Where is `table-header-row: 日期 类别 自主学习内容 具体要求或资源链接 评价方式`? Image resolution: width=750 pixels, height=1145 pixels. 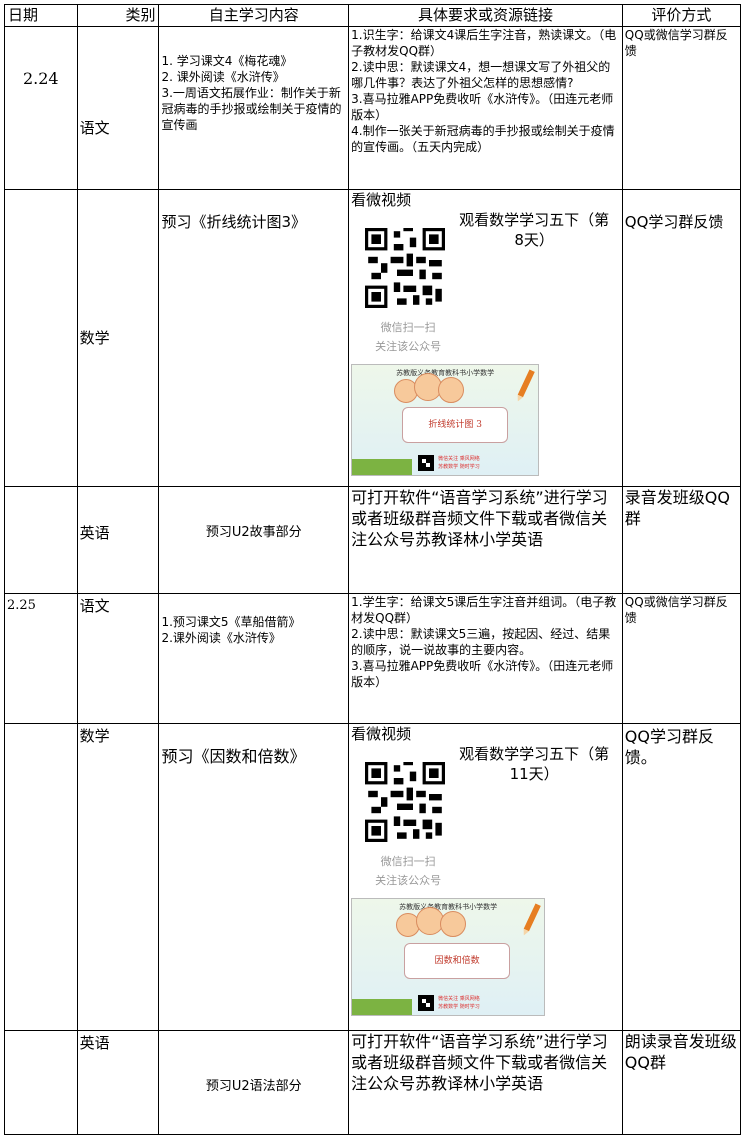
table-header-row: 日期 类别 自主学习内容 具体要求或资源链接 评价方式 is located at coordinates (373, 15).